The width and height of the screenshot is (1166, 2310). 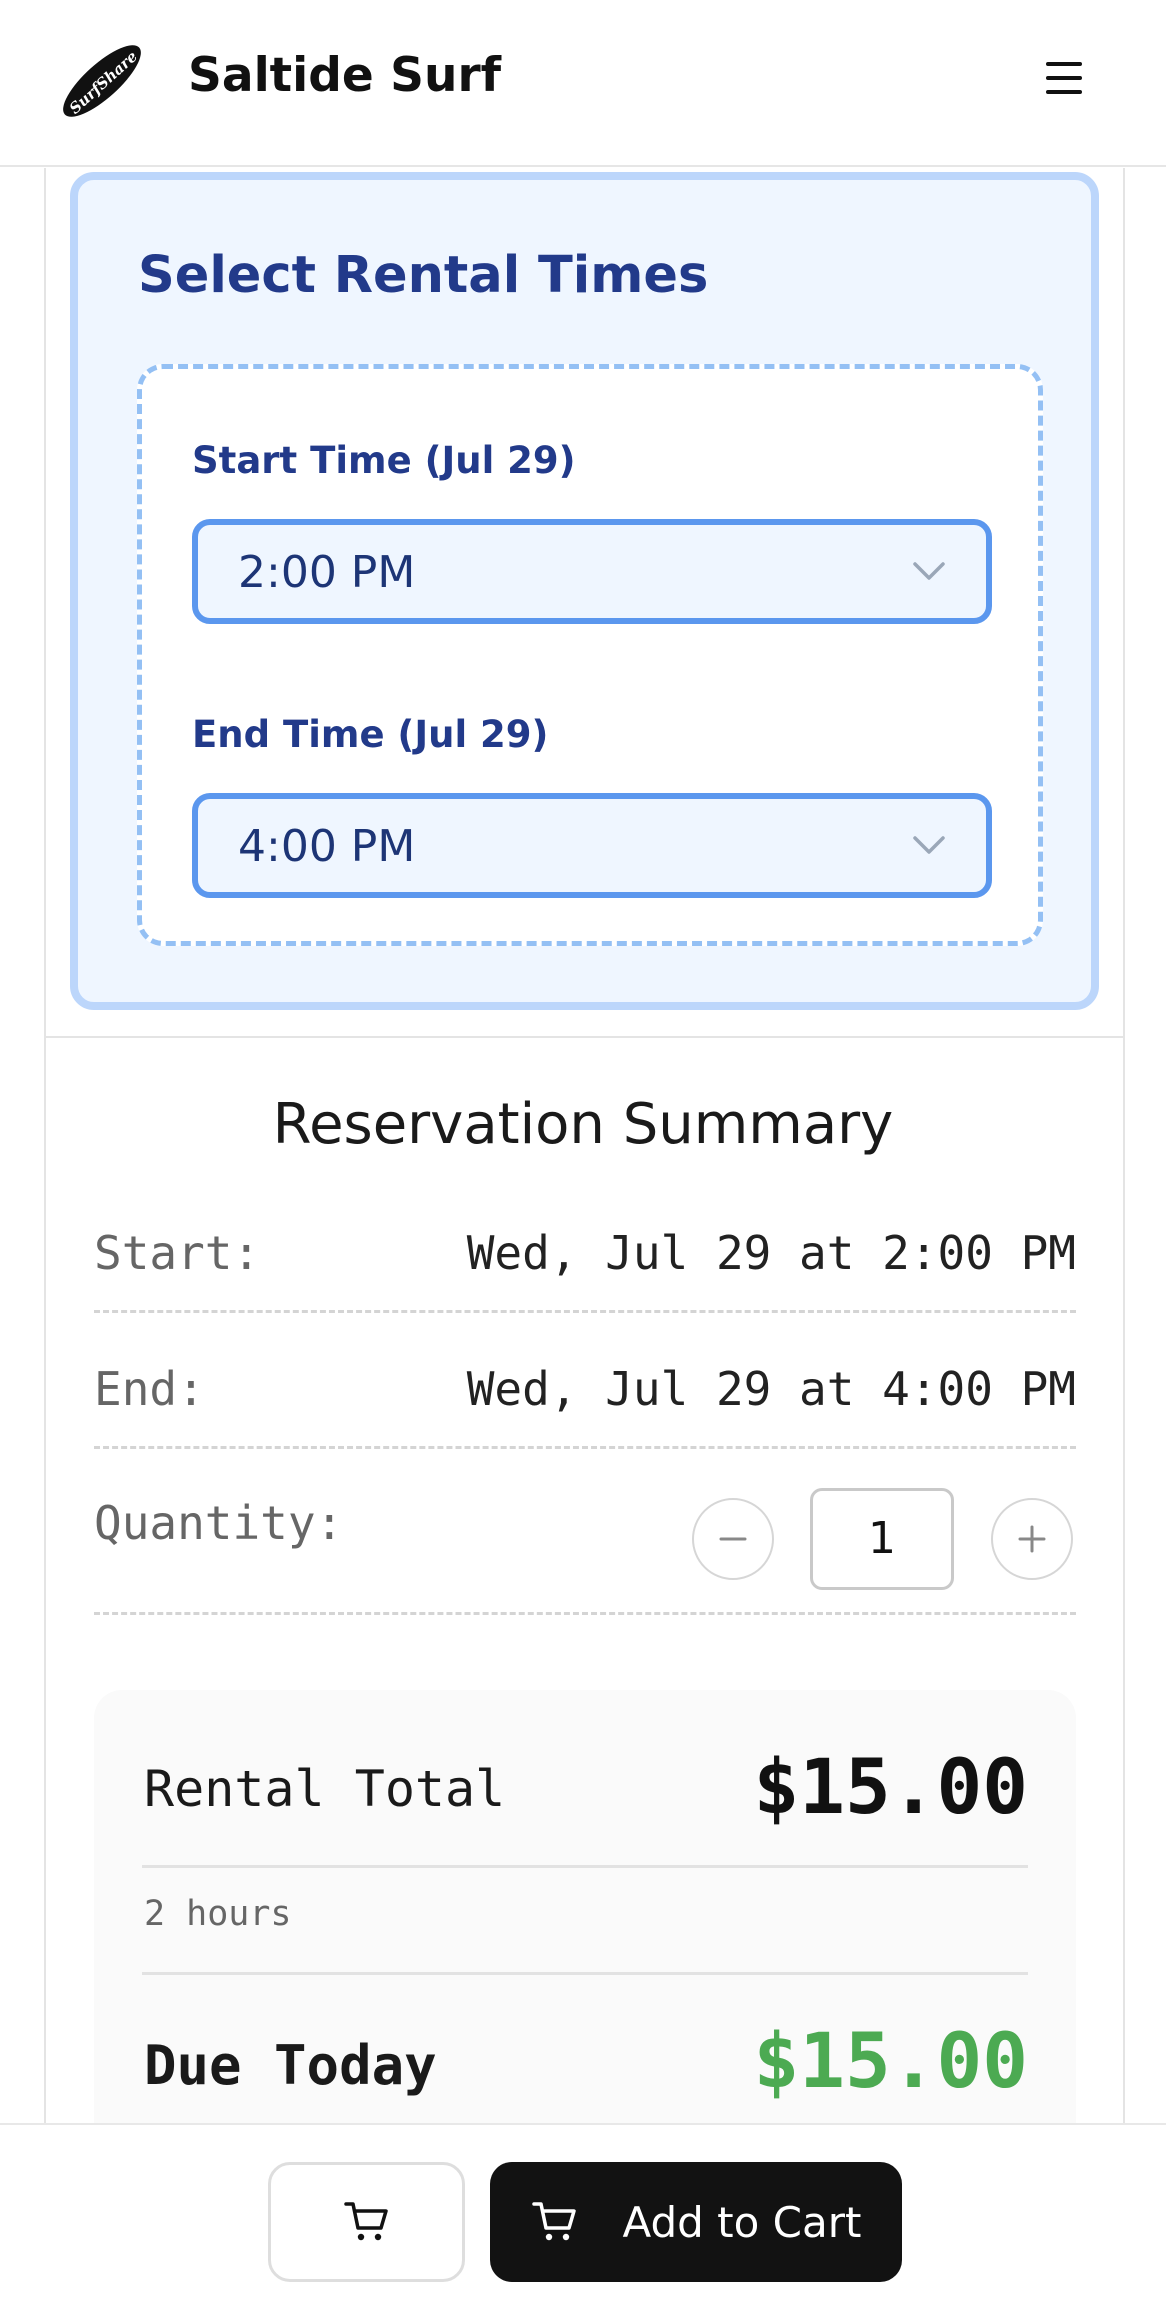 What do you see at coordinates (890, 2060) in the screenshot?
I see `due-today-value: $15.00` at bounding box center [890, 2060].